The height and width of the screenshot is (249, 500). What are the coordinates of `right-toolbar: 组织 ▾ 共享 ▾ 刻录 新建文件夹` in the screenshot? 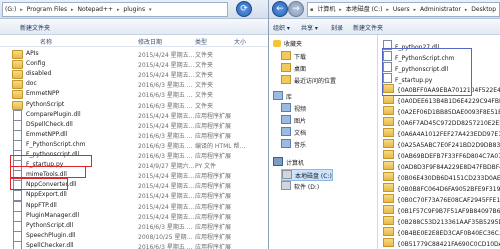 It's located at (384, 27).